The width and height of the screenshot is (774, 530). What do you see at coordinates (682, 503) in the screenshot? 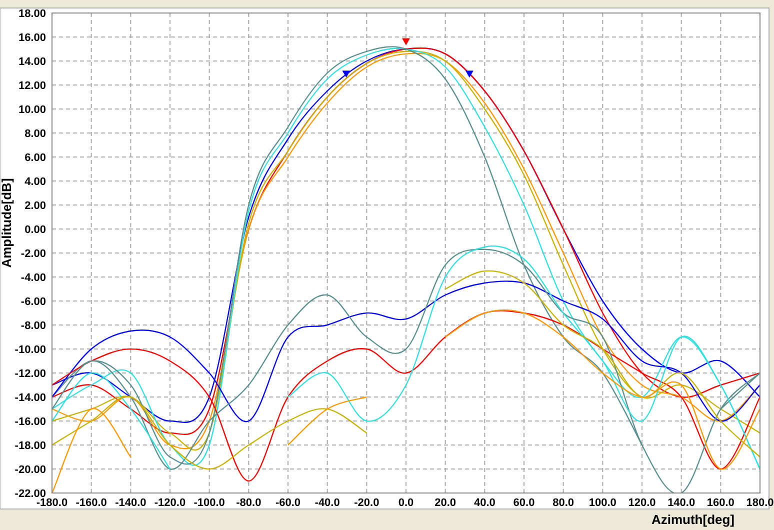
I see `tick-label: 140.0` at bounding box center [682, 503].